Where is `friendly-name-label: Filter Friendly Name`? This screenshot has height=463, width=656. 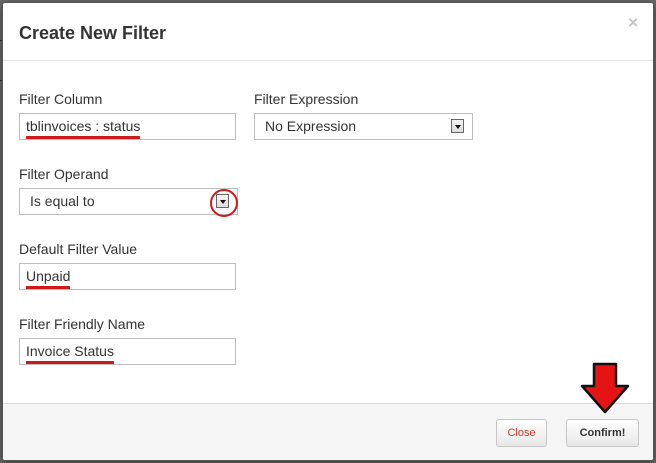
friendly-name-label: Filter Friendly Name is located at coordinates (82, 324).